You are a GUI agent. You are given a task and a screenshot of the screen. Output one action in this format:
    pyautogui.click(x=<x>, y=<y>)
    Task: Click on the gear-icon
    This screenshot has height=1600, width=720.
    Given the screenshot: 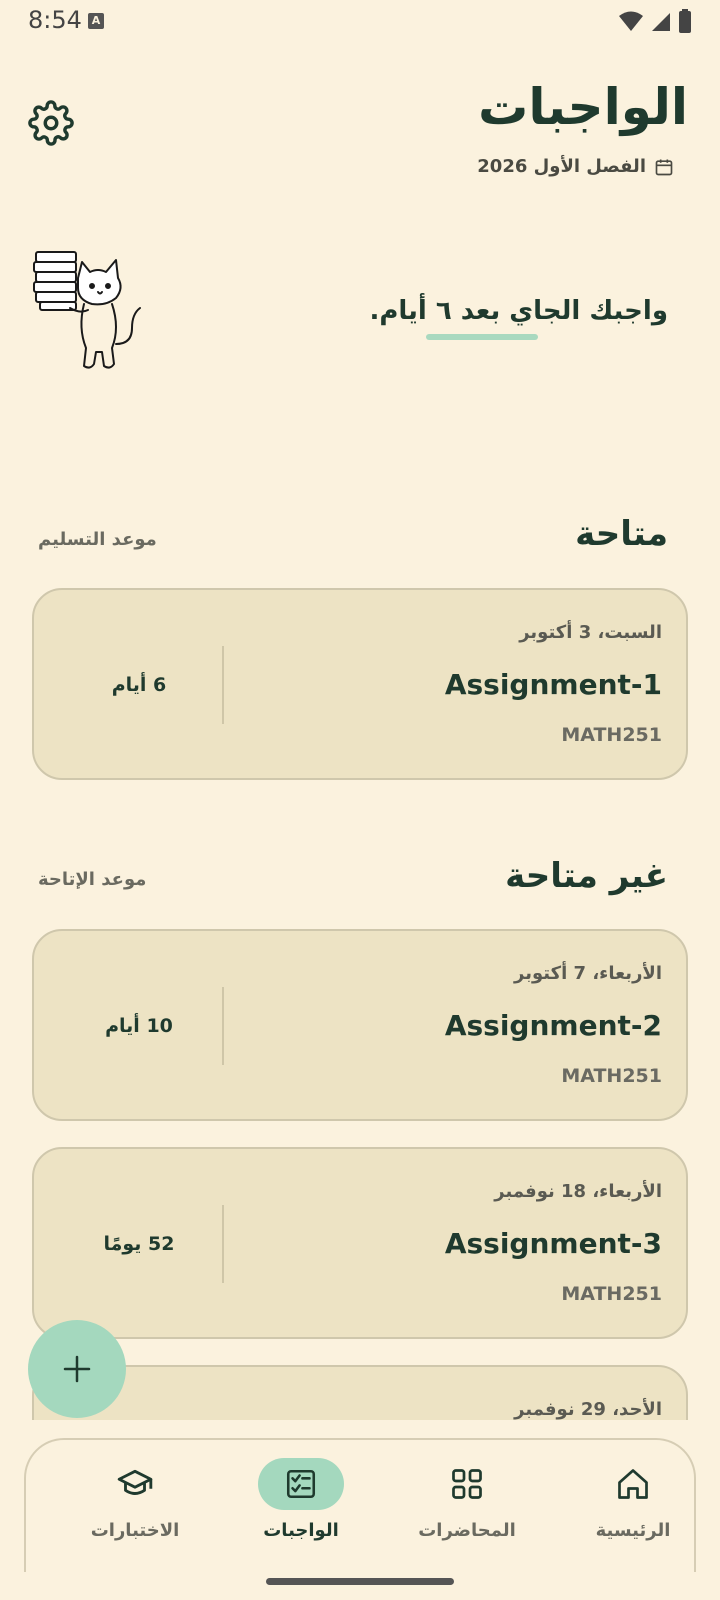 What is the action you would take?
    pyautogui.click(x=51, y=123)
    